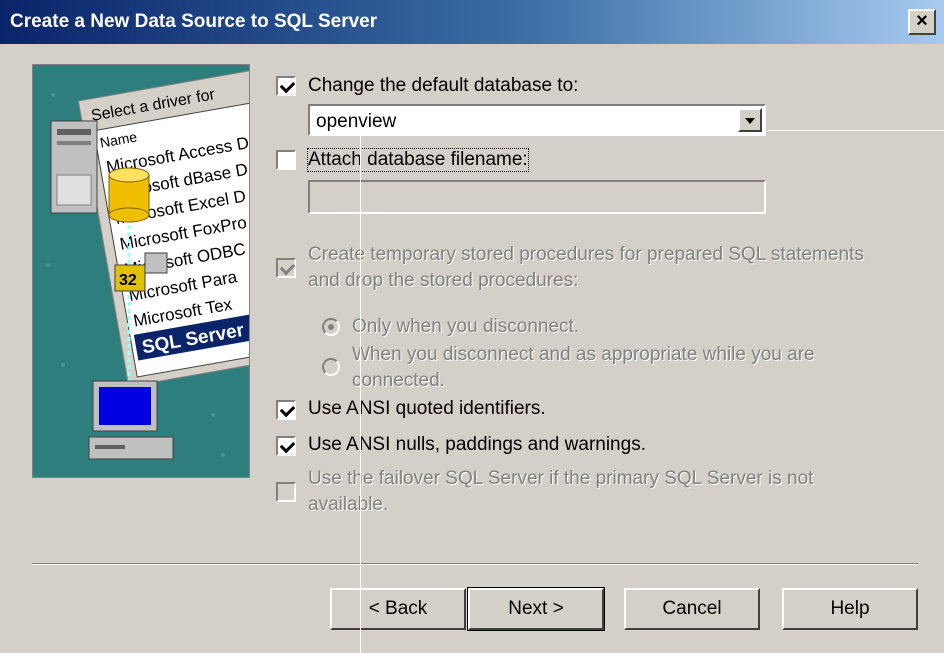 This screenshot has width=944, height=653. I want to click on database-icon, so click(129, 195).